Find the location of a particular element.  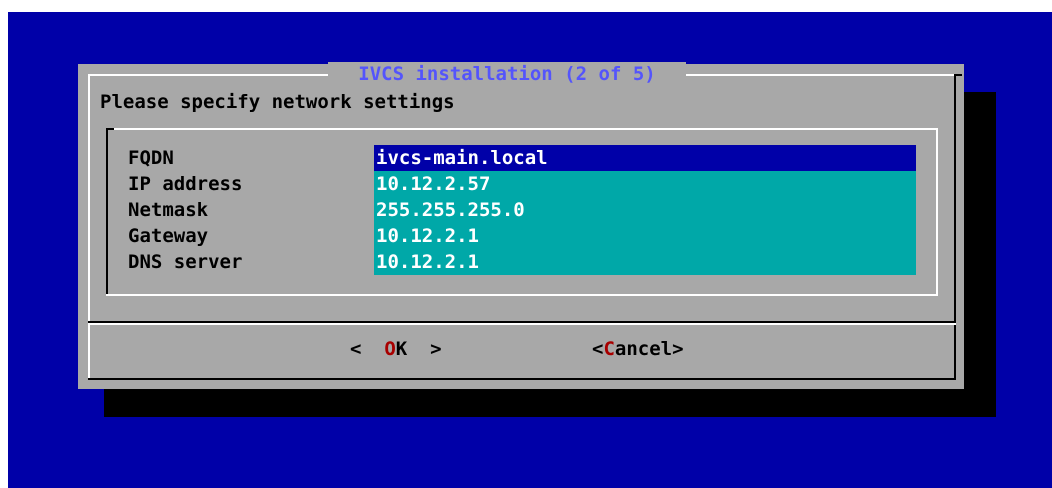

dialog-title: IVCS installation (2 of 5) is located at coordinates (507, 74).